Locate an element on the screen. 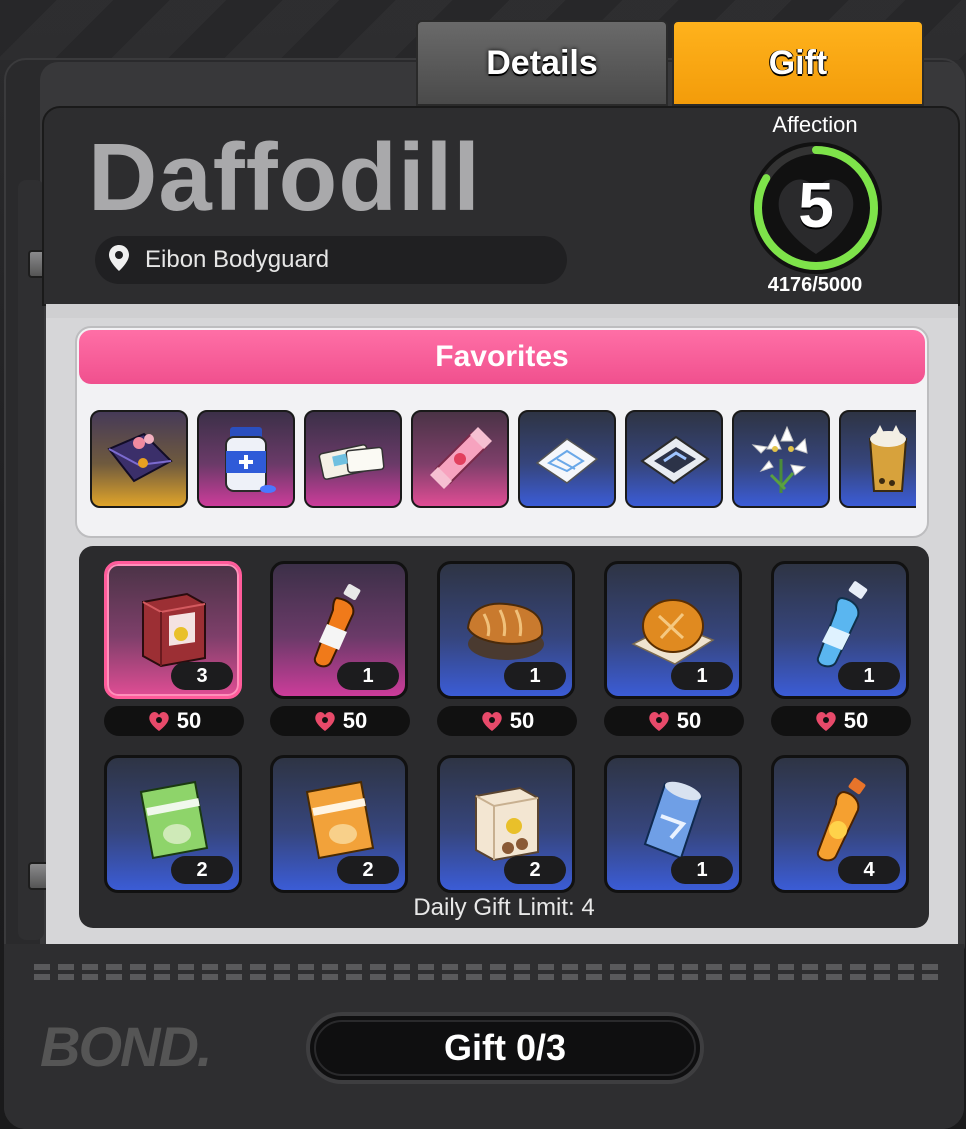 The width and height of the screenshot is (966, 1129). role-pill: Eibon Bodyguard is located at coordinates (331, 260).